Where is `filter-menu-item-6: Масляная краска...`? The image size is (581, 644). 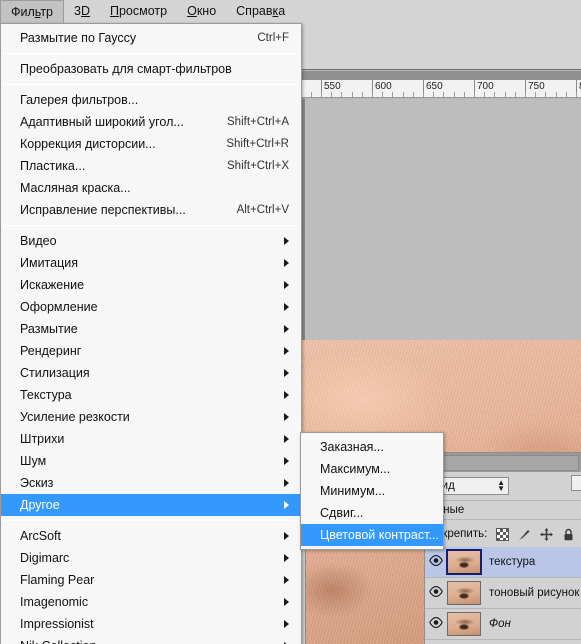
filter-menu-item-6: Масляная краска... is located at coordinates (151, 188).